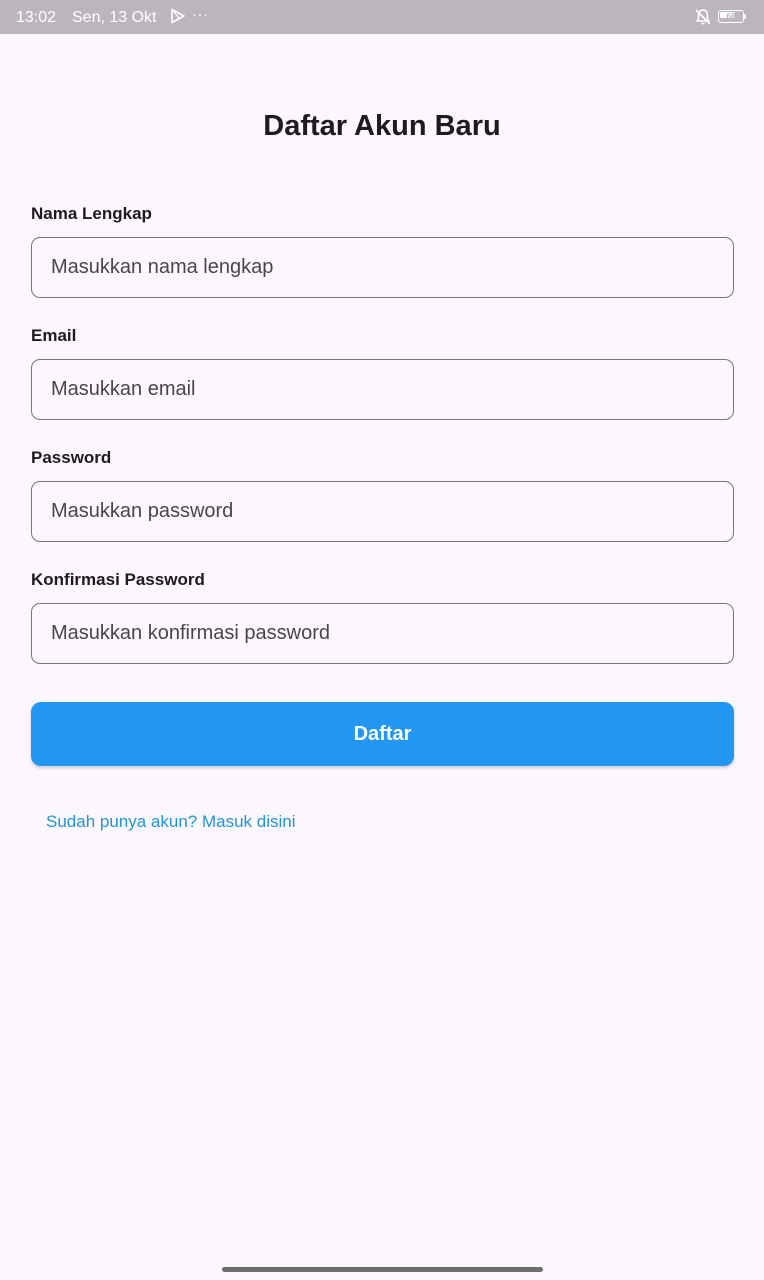 The height and width of the screenshot is (1280, 764). What do you see at coordinates (114, 17) in the screenshot?
I see `status-date: Sen, 13 Okt` at bounding box center [114, 17].